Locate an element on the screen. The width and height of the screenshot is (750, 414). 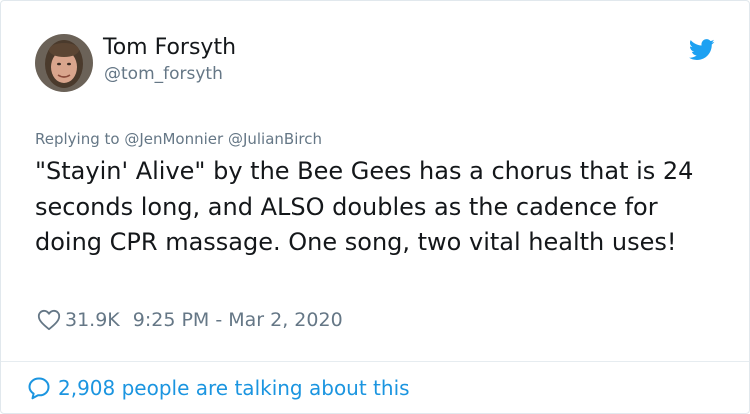
avatar is located at coordinates (64, 63).